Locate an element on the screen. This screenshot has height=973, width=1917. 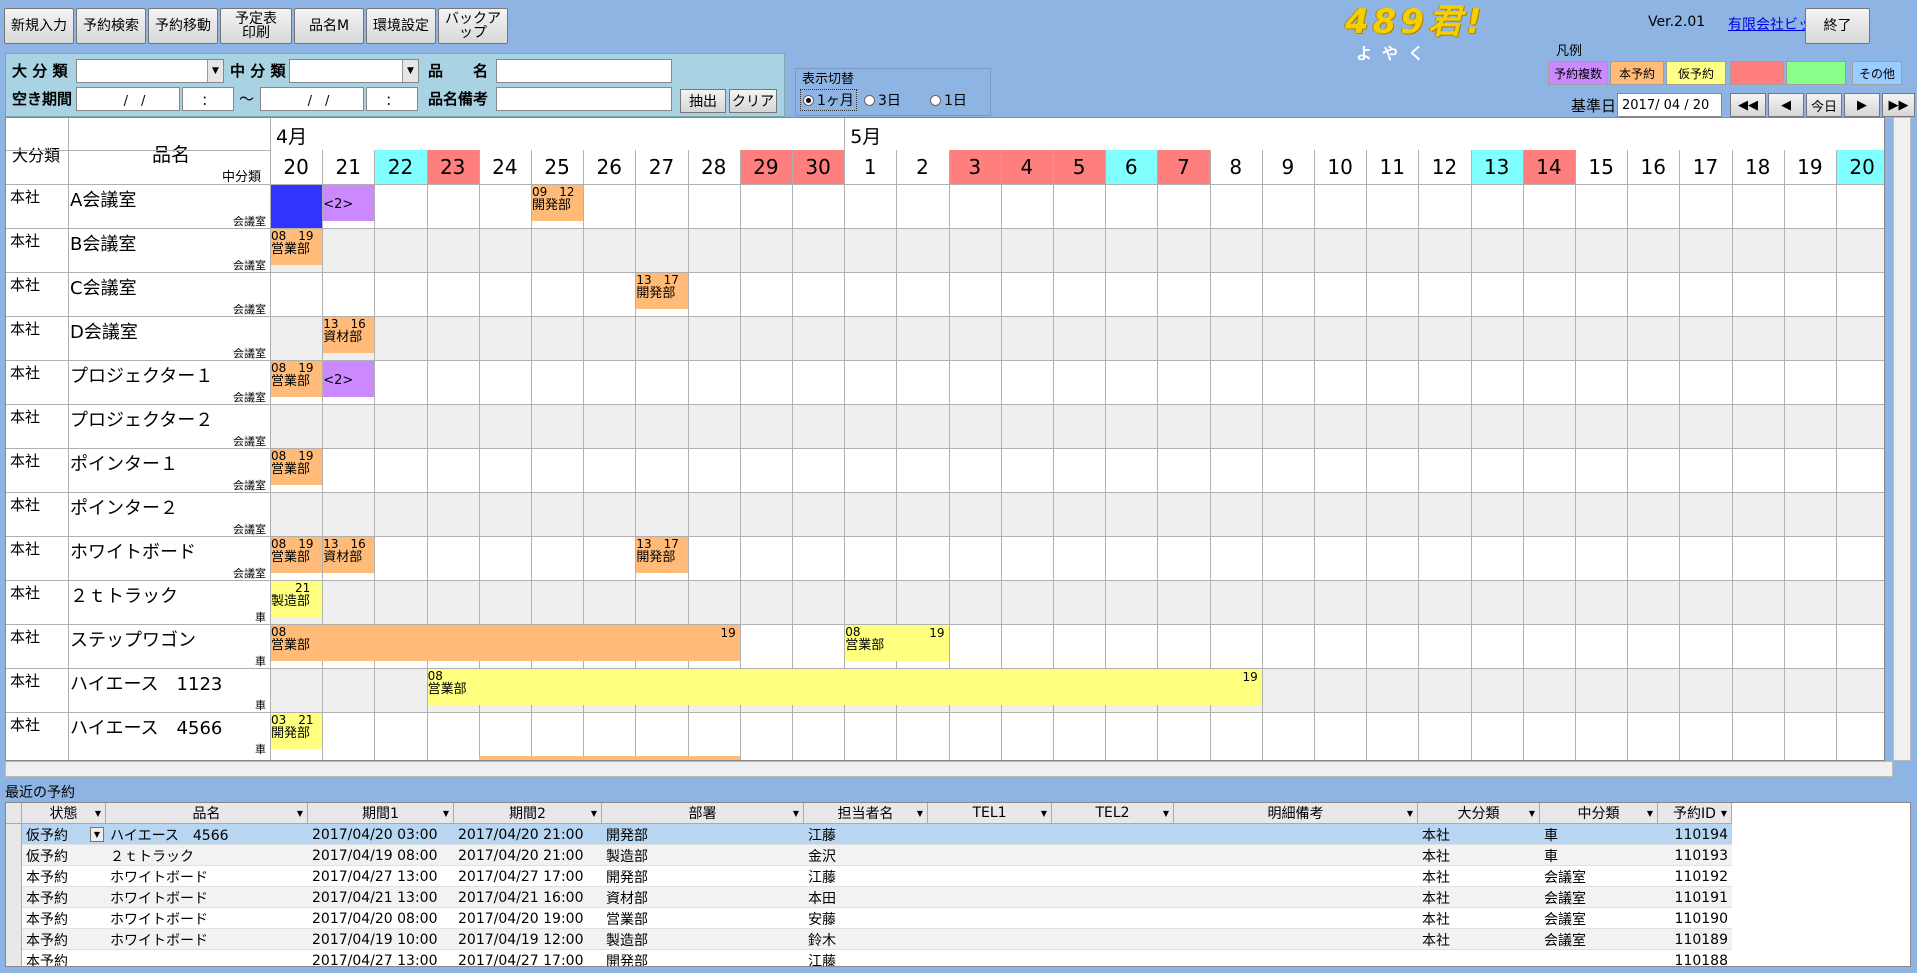
extract-button: 抽出 is located at coordinates (703, 101).